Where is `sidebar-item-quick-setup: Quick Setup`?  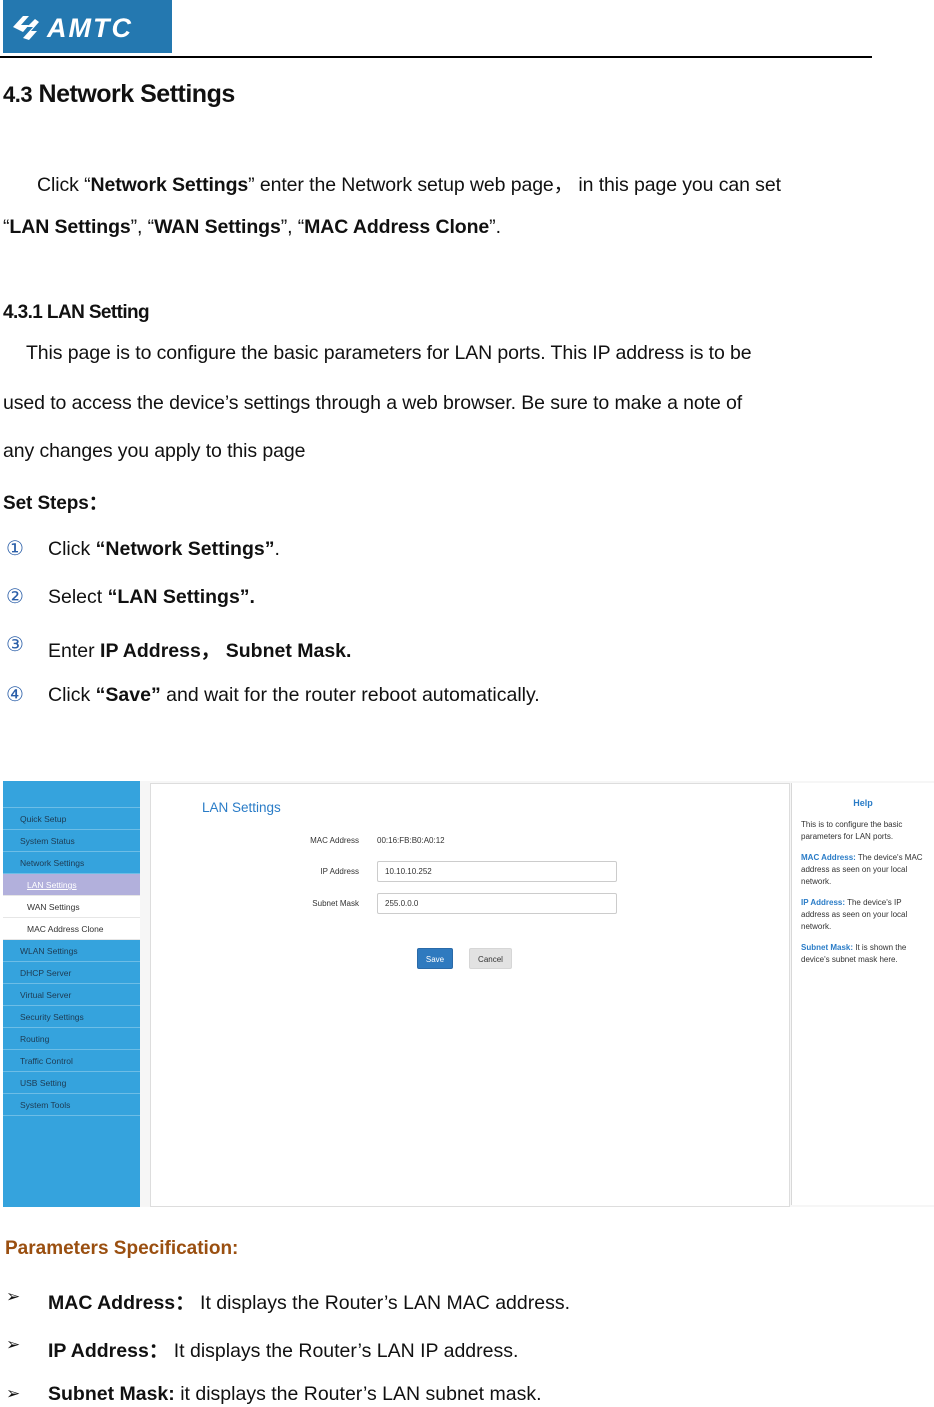 sidebar-item-quick-setup: Quick Setup is located at coordinates (71, 819).